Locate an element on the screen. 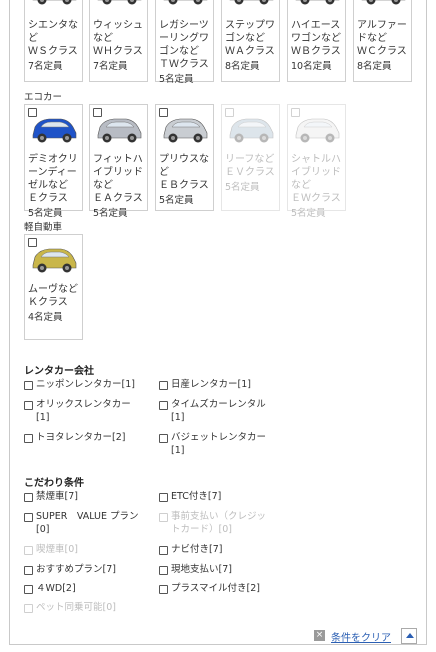 This screenshot has width=436, height=652. car-class-card: リーフなど ＥＶクラス 5名定員 is located at coordinates (250, 157).